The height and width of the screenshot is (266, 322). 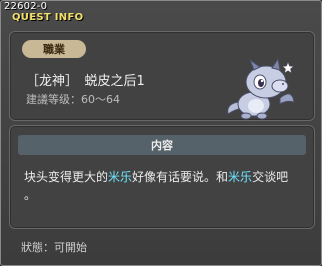 What do you see at coordinates (270, 177) in the screenshot?
I see `description-text: 交谈吧` at bounding box center [270, 177].